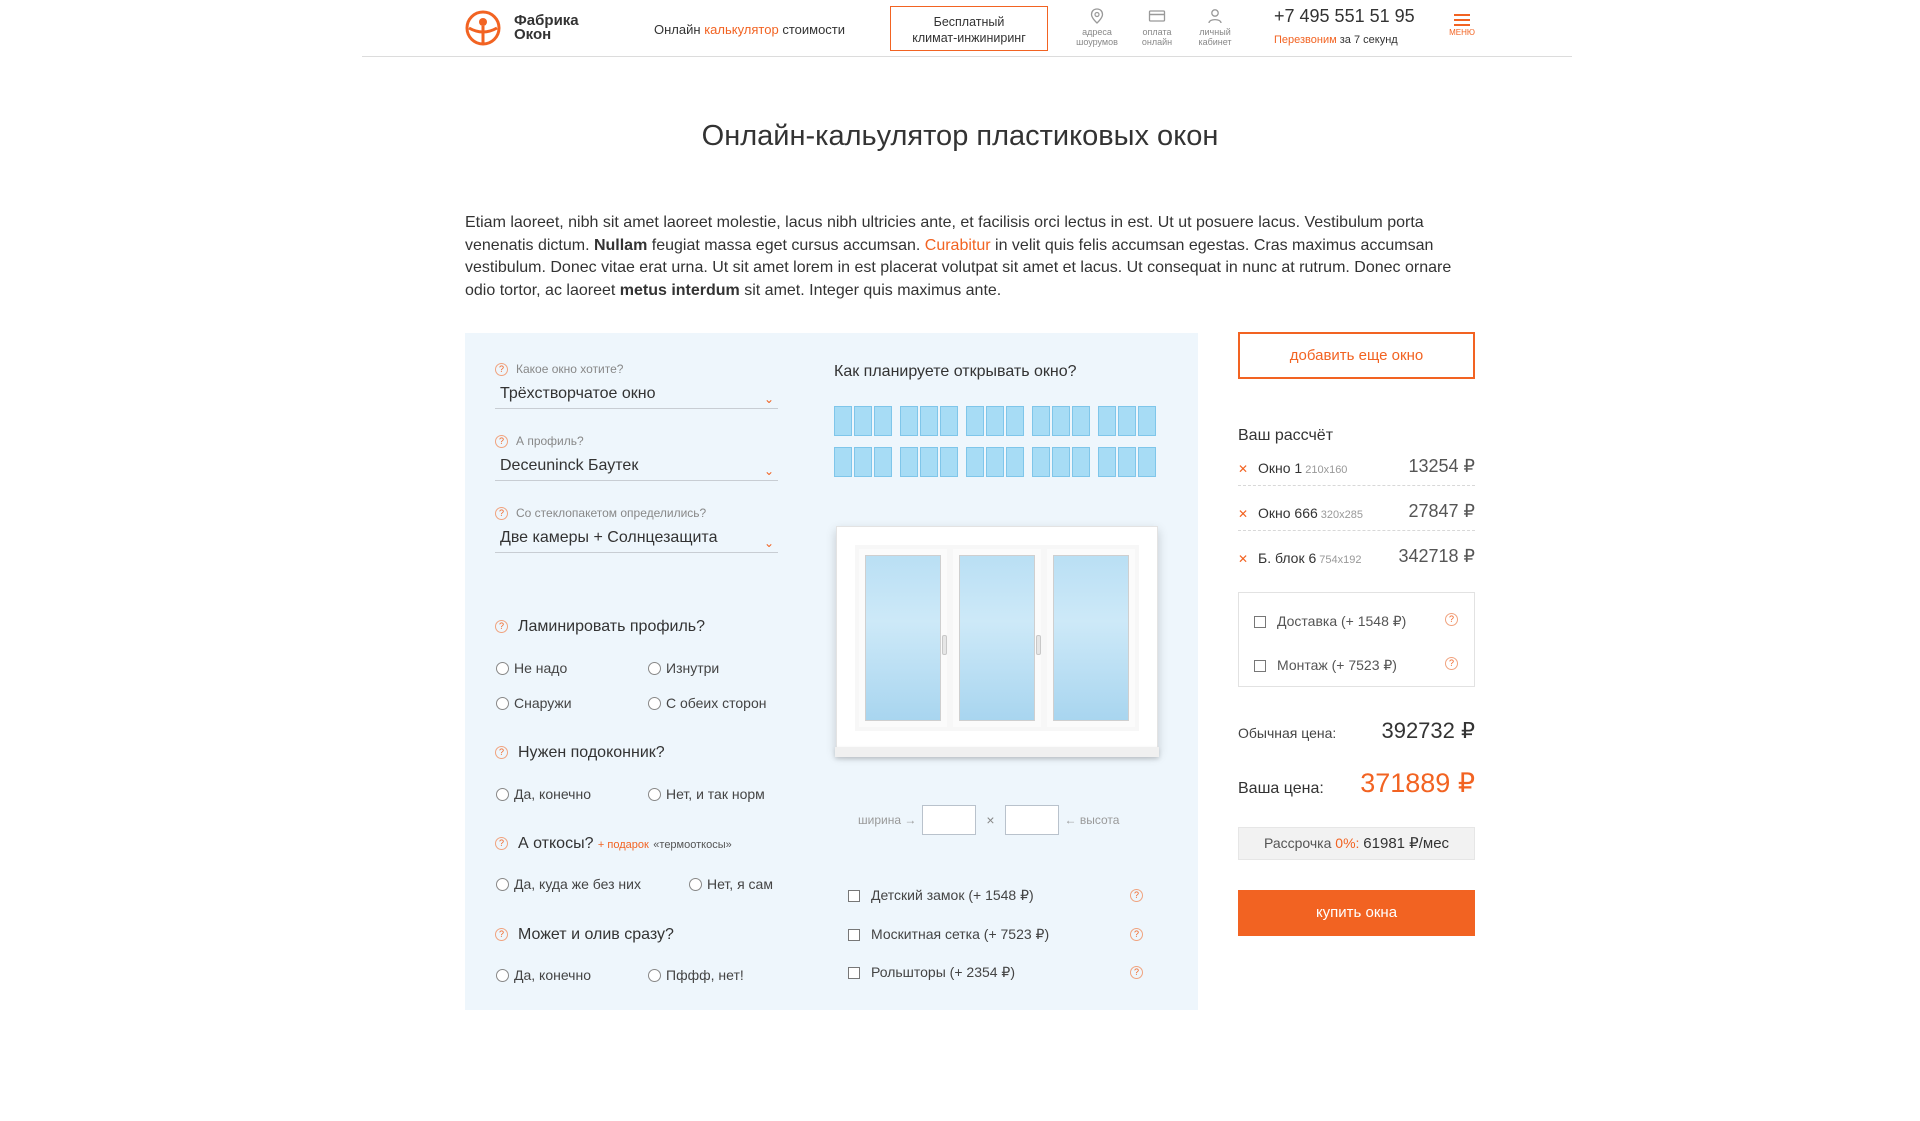  What do you see at coordinates (543, 794) in the screenshot?
I see `sill-option-yes: Да, конечно` at bounding box center [543, 794].